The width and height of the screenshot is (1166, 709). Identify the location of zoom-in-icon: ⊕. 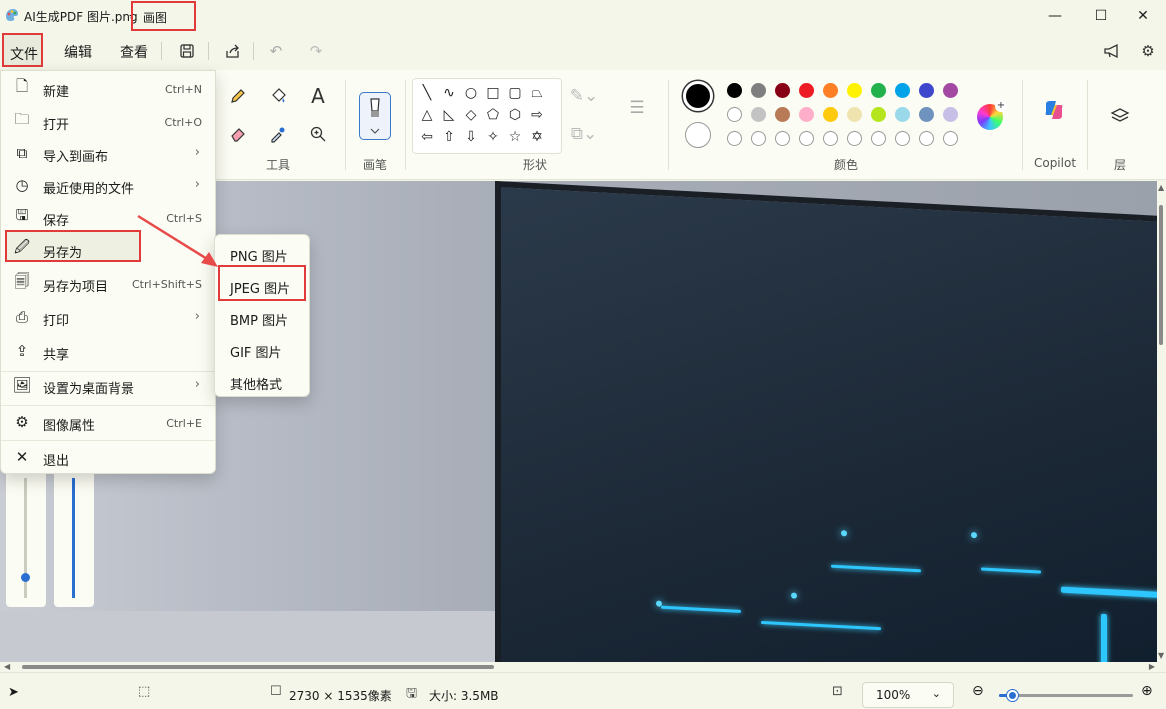
(1147, 691).